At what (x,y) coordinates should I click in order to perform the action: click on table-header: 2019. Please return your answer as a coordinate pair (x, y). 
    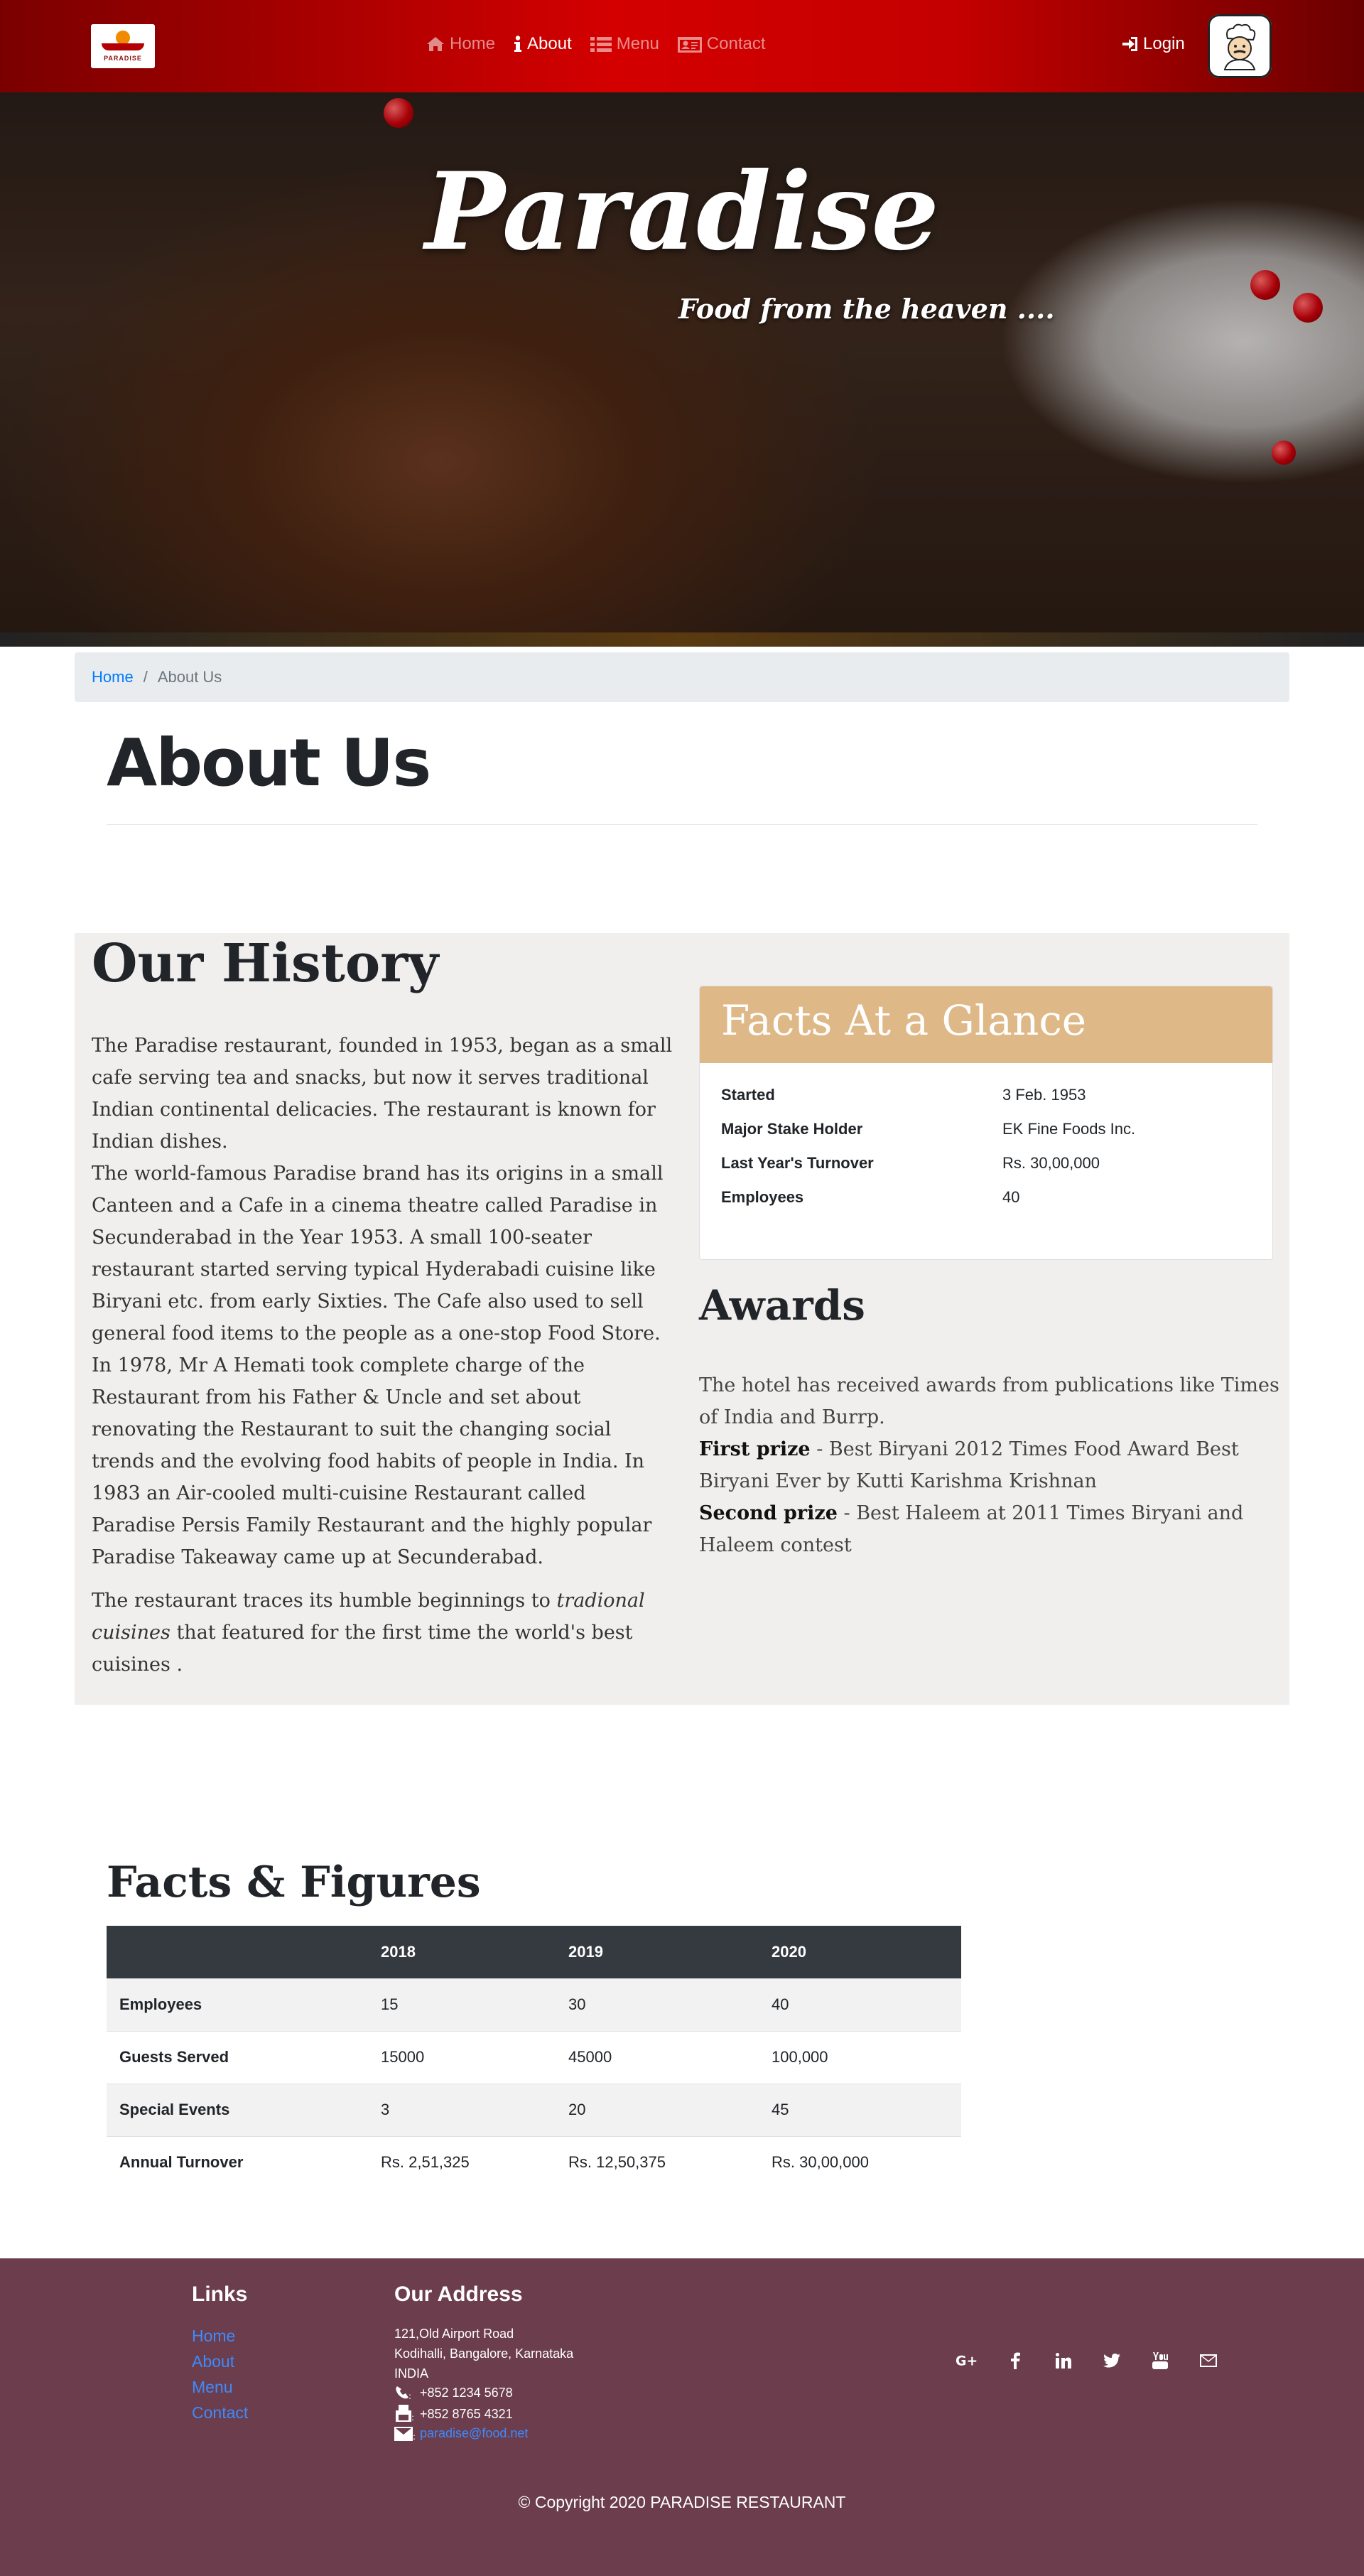
    Looking at the image, I should click on (658, 1952).